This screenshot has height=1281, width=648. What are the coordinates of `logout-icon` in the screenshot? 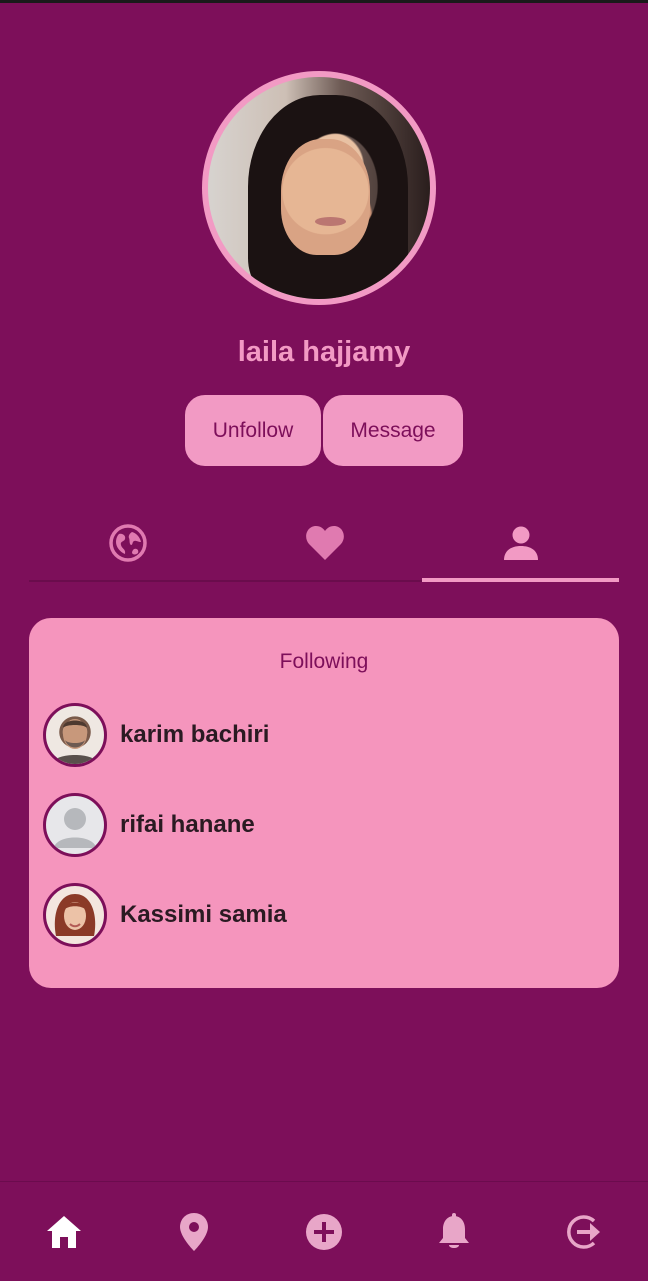 It's located at (583, 1232).